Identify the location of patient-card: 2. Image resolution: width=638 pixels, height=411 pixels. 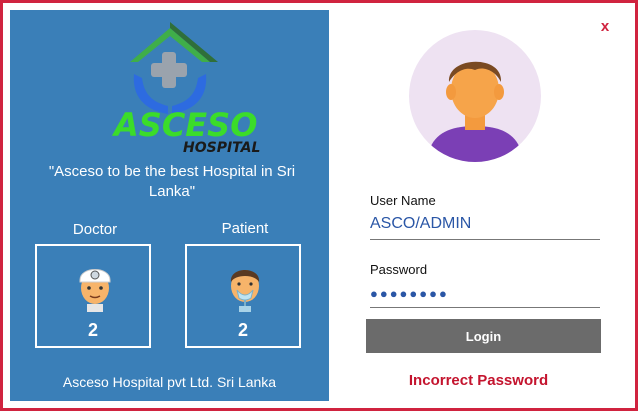
(243, 296).